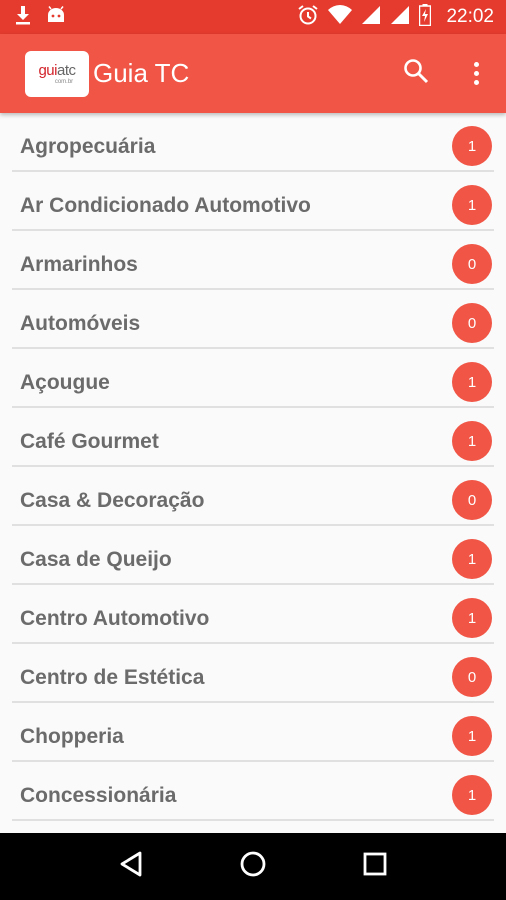  Describe the element at coordinates (72, 736) in the screenshot. I see `category-label: Chopperia` at that location.